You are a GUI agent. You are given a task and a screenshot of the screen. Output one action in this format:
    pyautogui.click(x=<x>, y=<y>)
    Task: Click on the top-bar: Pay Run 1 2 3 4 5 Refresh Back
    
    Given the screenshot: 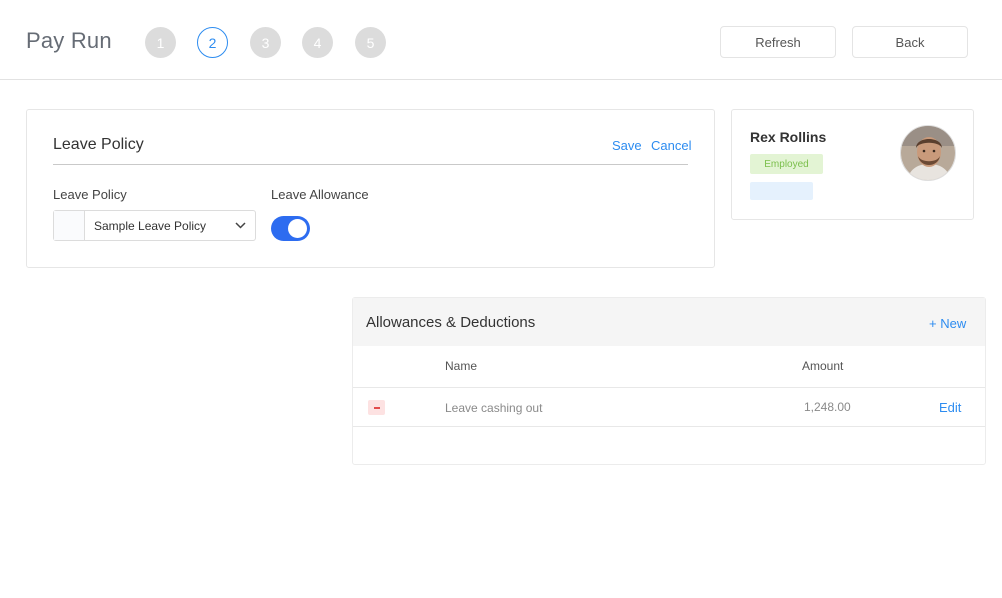 What is the action you would take?
    pyautogui.click(x=501, y=40)
    